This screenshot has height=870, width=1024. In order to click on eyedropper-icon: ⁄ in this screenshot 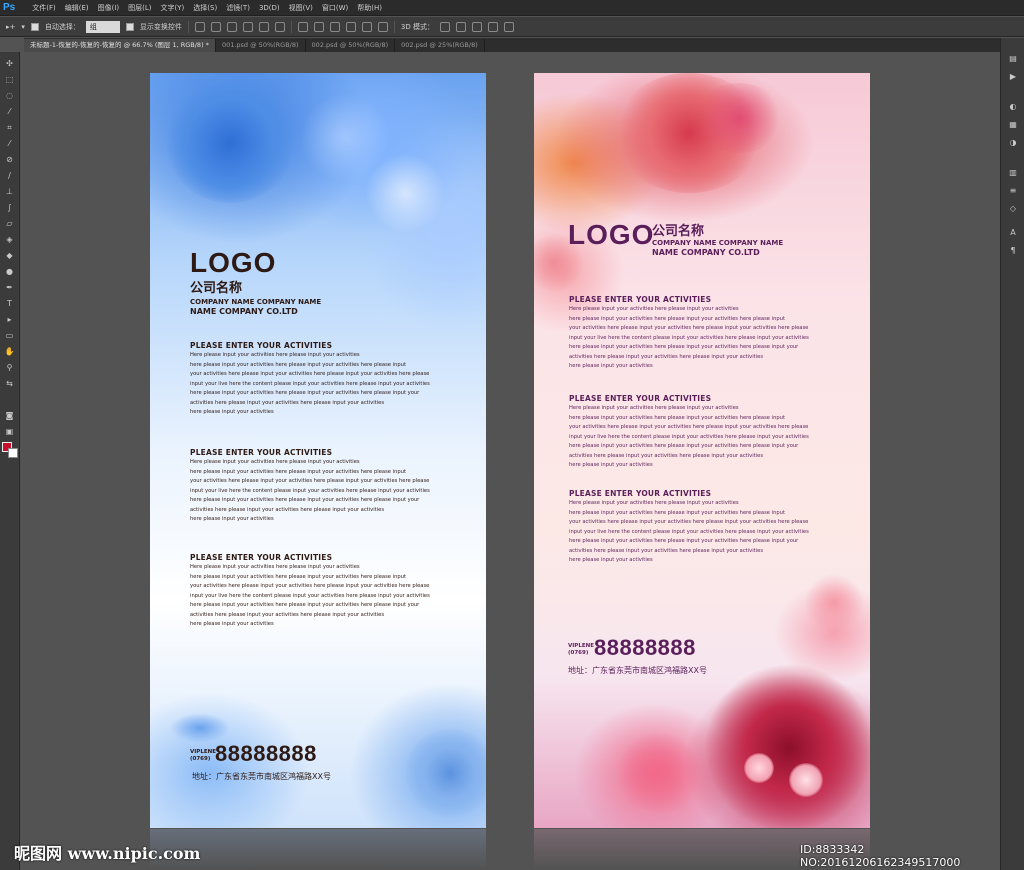, I will do `click(9, 143)`.